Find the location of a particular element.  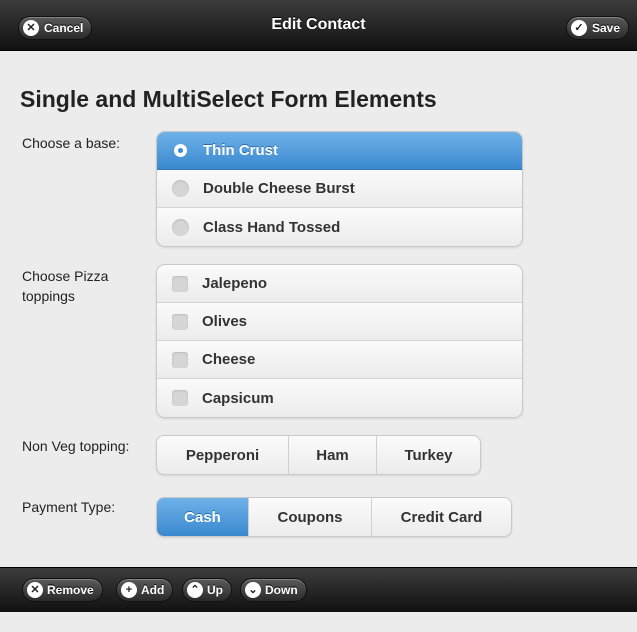

toppings-checkbox-group: Jalepeno Olives Cheese Capsicum is located at coordinates (339, 341).